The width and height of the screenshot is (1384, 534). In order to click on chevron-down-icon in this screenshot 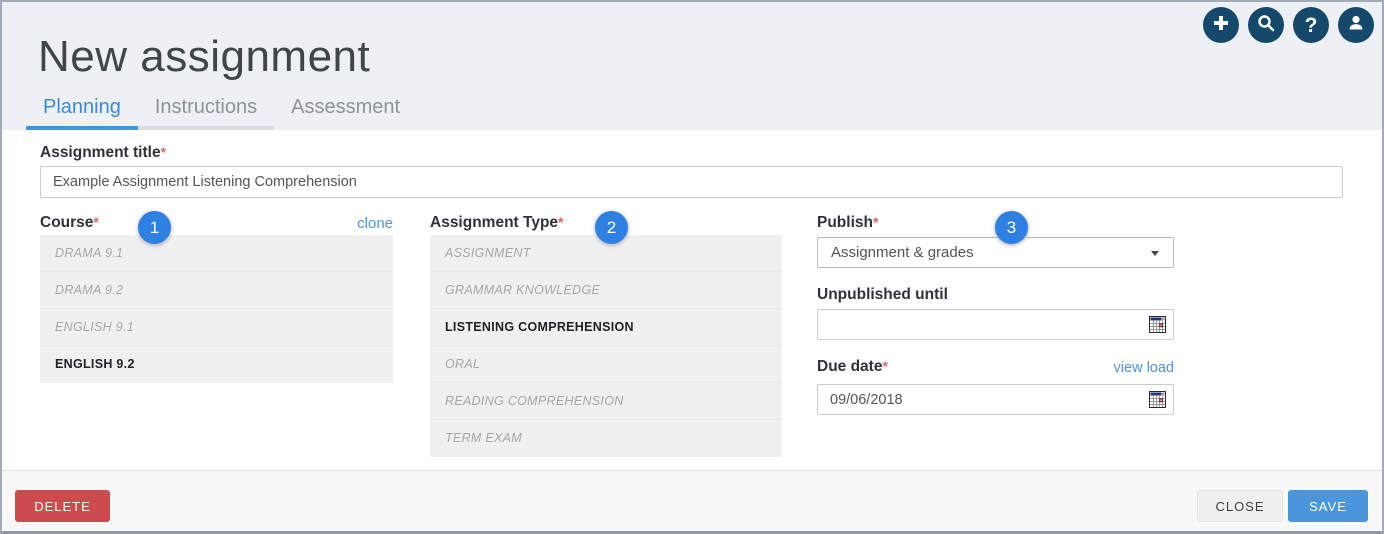, I will do `click(1155, 253)`.